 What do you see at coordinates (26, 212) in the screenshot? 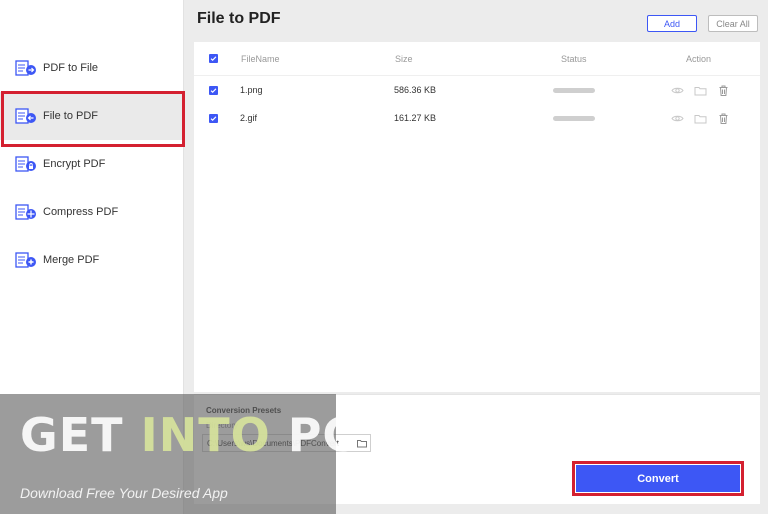
I see `compress-pdf-icon` at bounding box center [26, 212].